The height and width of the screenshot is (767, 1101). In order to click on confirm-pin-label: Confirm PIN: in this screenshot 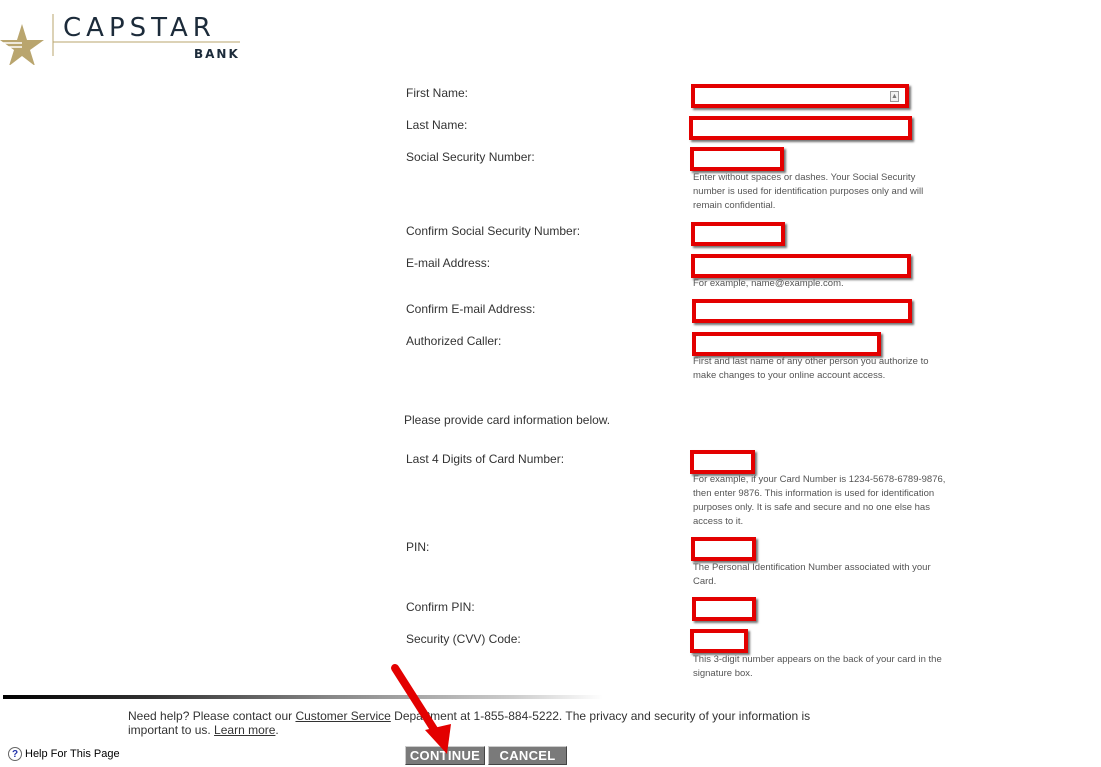, I will do `click(440, 607)`.